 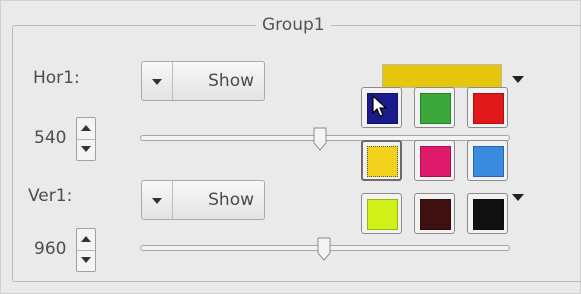 I want to click on mouse-pointer-icon, so click(x=380, y=105).